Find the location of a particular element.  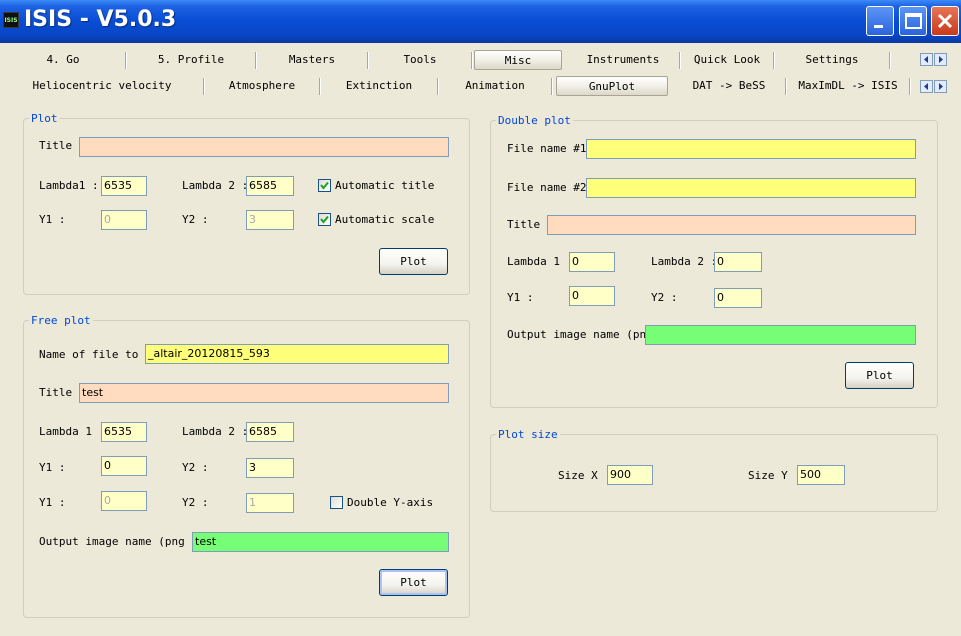

plot-lambda1-input: 6535 is located at coordinates (124, 186).